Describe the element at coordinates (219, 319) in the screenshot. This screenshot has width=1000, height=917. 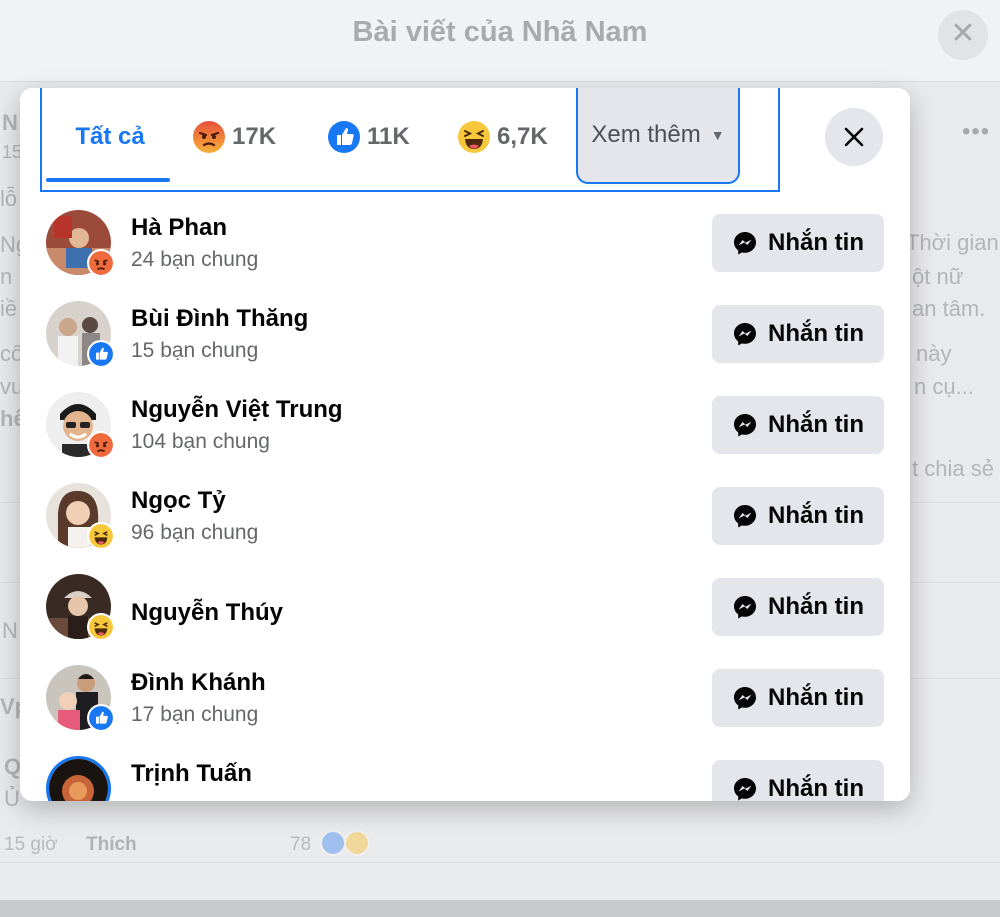
I see `person-name: Bùi Đình Thăng` at that location.